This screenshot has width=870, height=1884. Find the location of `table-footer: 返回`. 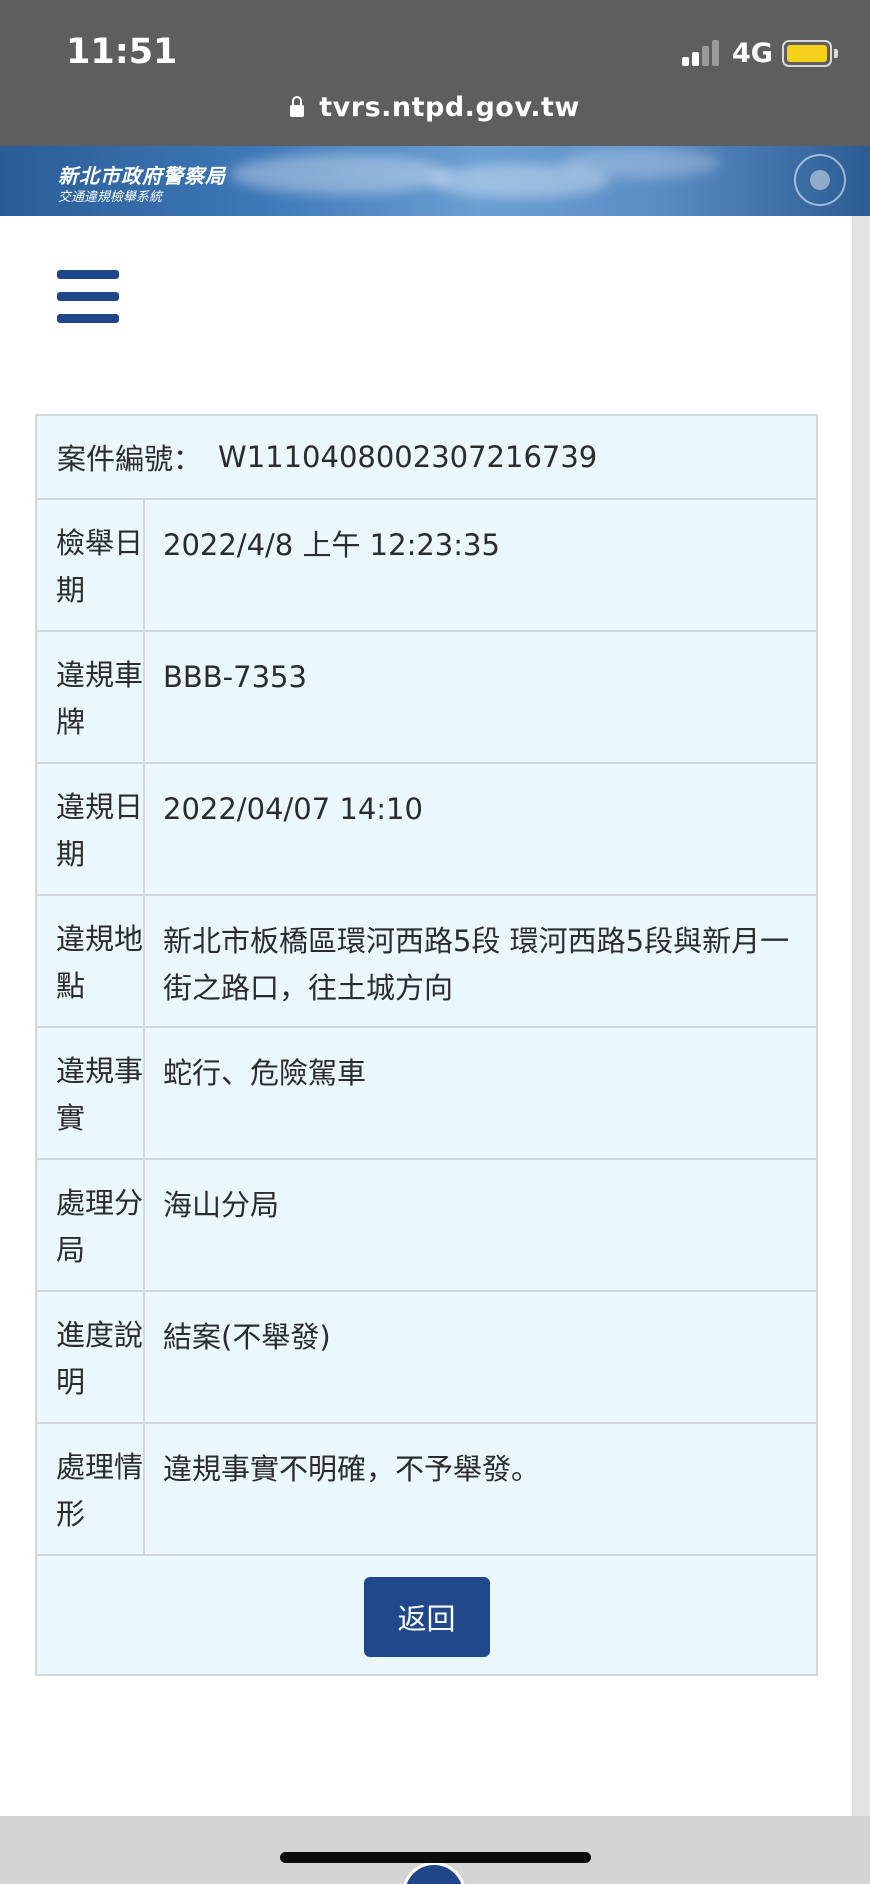

table-footer: 返回 is located at coordinates (426, 1615).